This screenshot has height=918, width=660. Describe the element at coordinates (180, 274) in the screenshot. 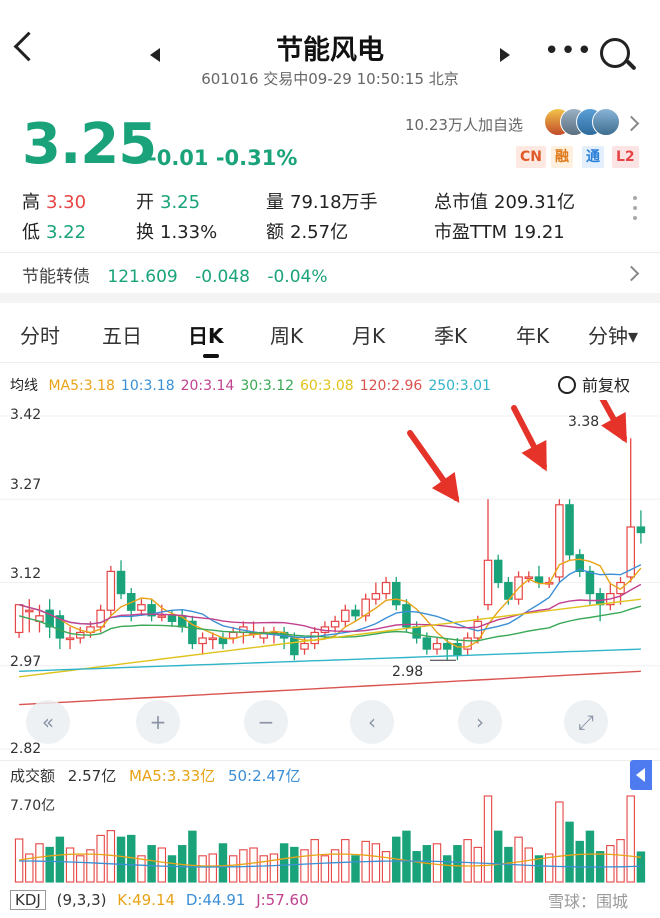

I see `convertible-bond-row: 节能转债 121.609 -0.048 -0.04%` at that location.